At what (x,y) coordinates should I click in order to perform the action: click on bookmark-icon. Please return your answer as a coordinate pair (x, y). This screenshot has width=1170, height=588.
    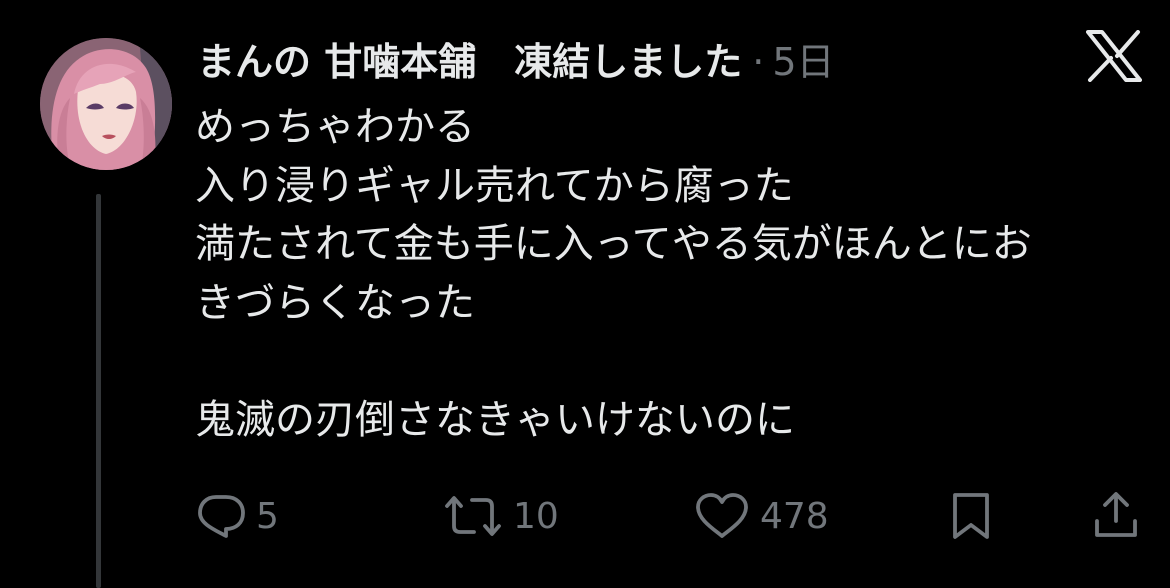
    Looking at the image, I should click on (971, 516).